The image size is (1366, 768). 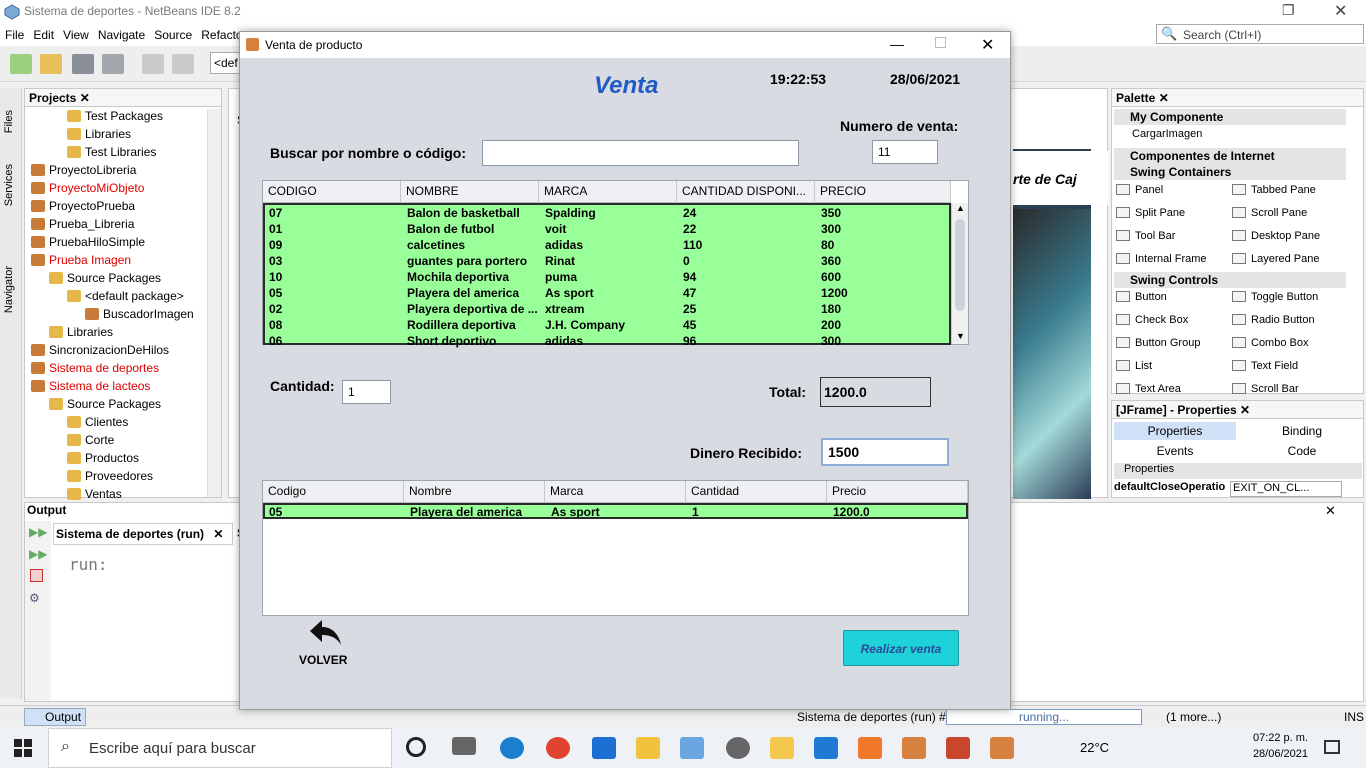 I want to click on settings-icon, so click(x=738, y=748).